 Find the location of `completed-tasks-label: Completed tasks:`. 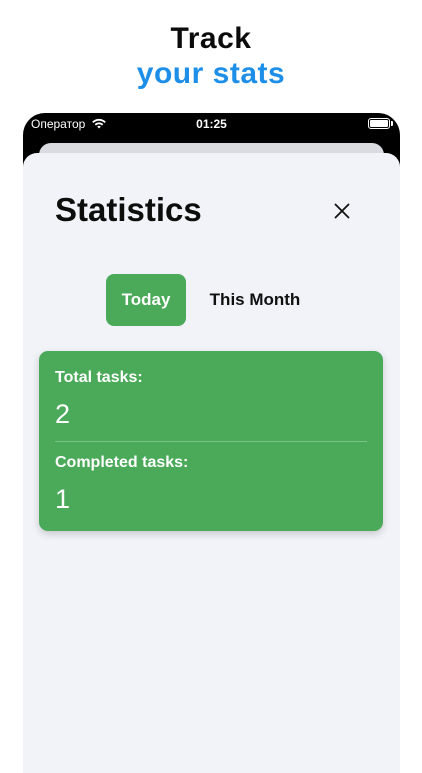

completed-tasks-label: Completed tasks: is located at coordinates (122, 462).